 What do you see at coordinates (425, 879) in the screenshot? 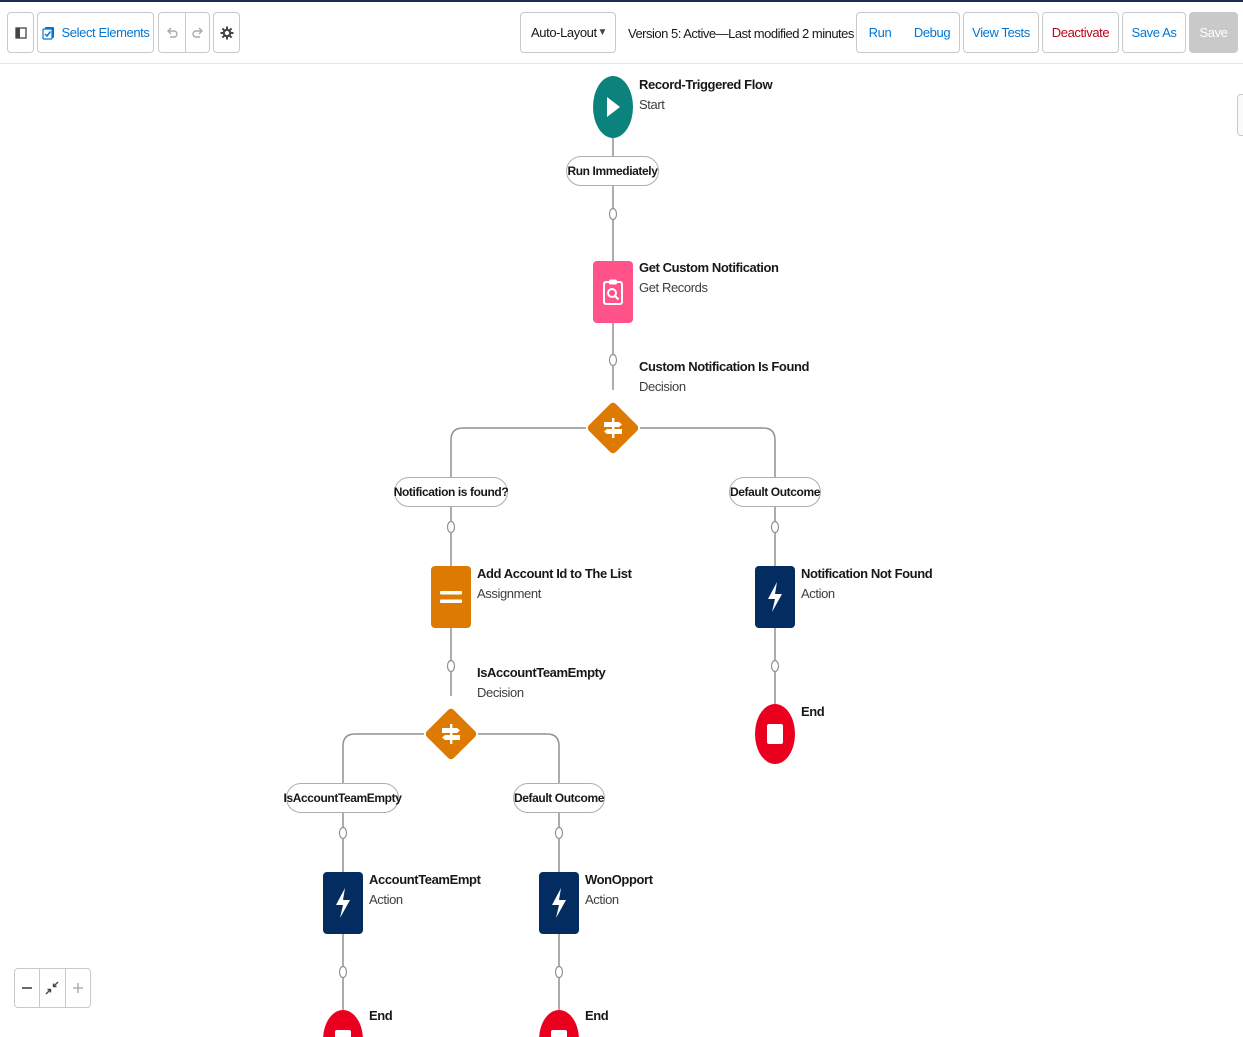
I see `action-team-empty-title: AccountTeamEmpt` at bounding box center [425, 879].